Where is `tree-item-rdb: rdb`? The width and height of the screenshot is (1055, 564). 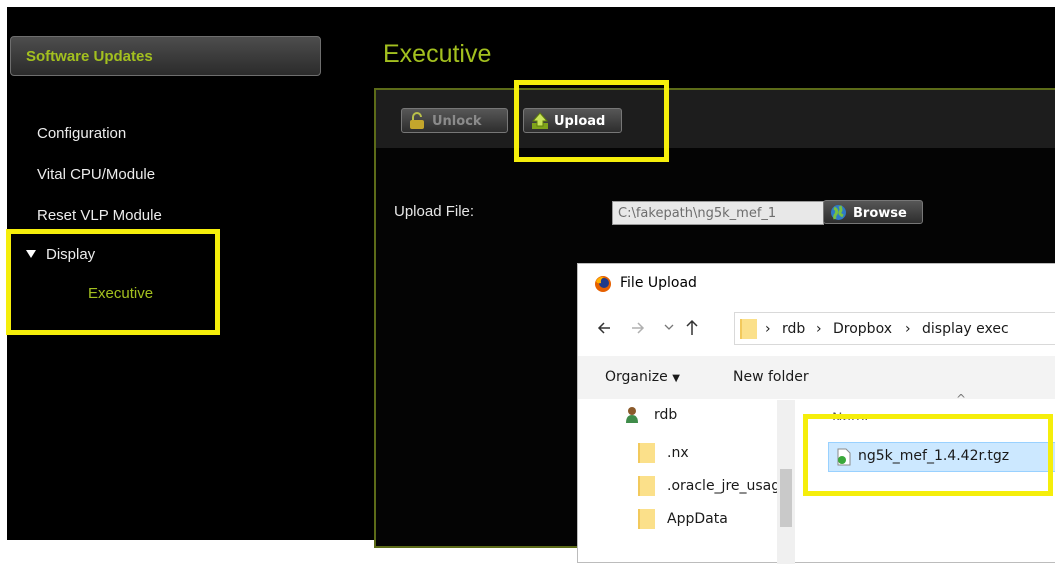
tree-item-rdb: rdb is located at coordinates (665, 415).